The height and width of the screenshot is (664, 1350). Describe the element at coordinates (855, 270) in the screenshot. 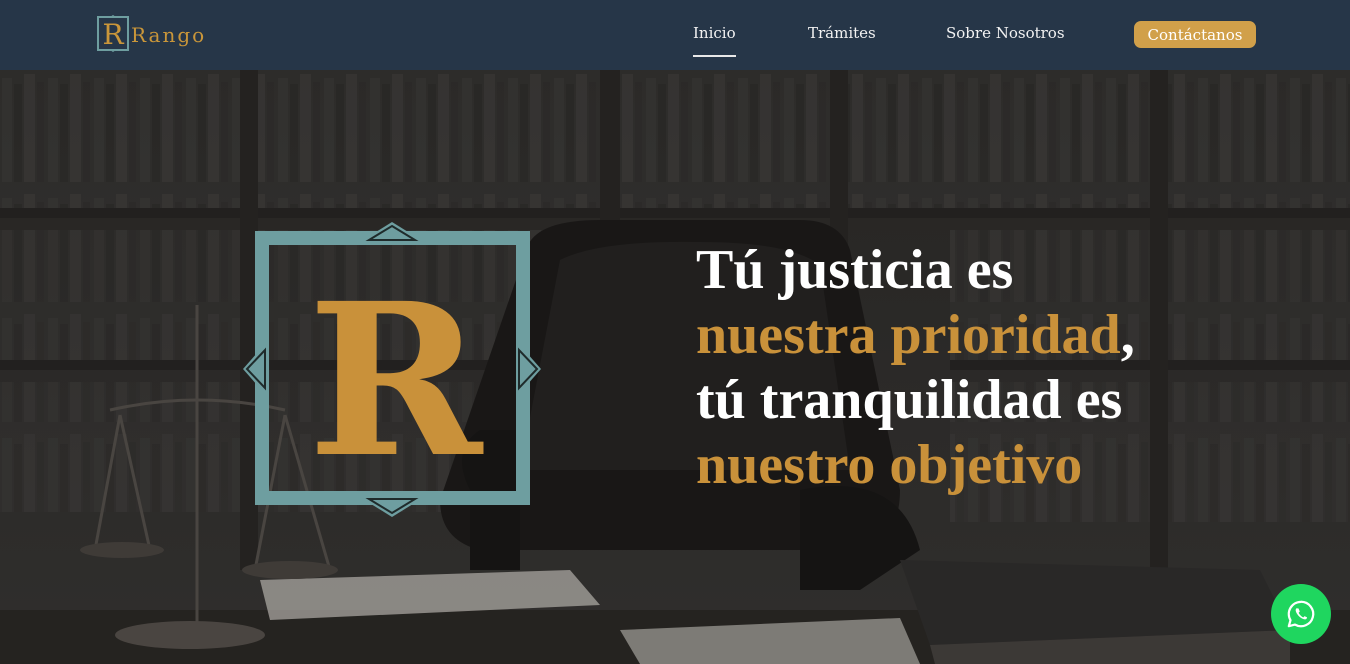

I see `headline-line-1: Tú justicia es` at that location.